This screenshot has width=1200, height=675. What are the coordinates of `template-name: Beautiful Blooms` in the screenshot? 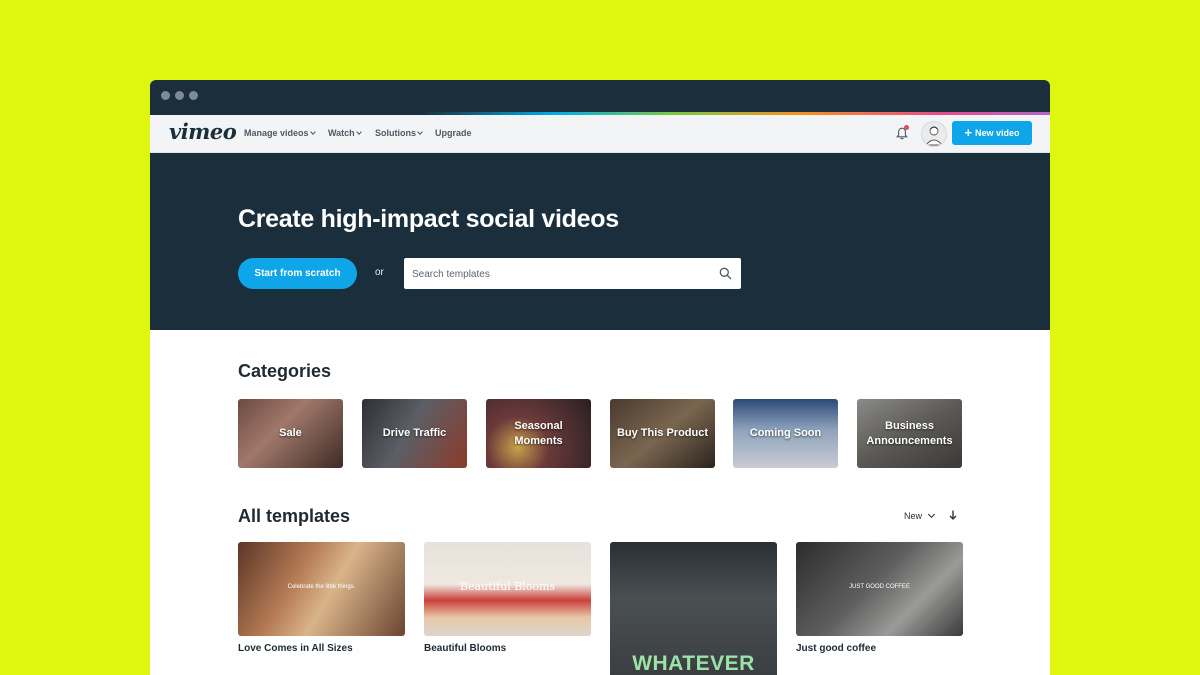 It's located at (507, 648).